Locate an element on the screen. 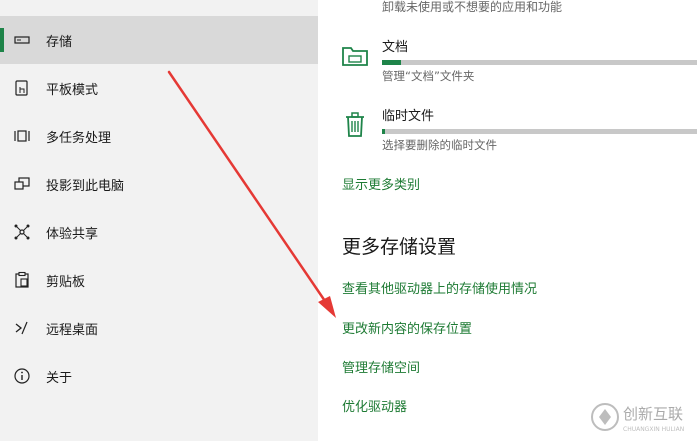  sidebar-item-about: 关于 is located at coordinates (159, 376).